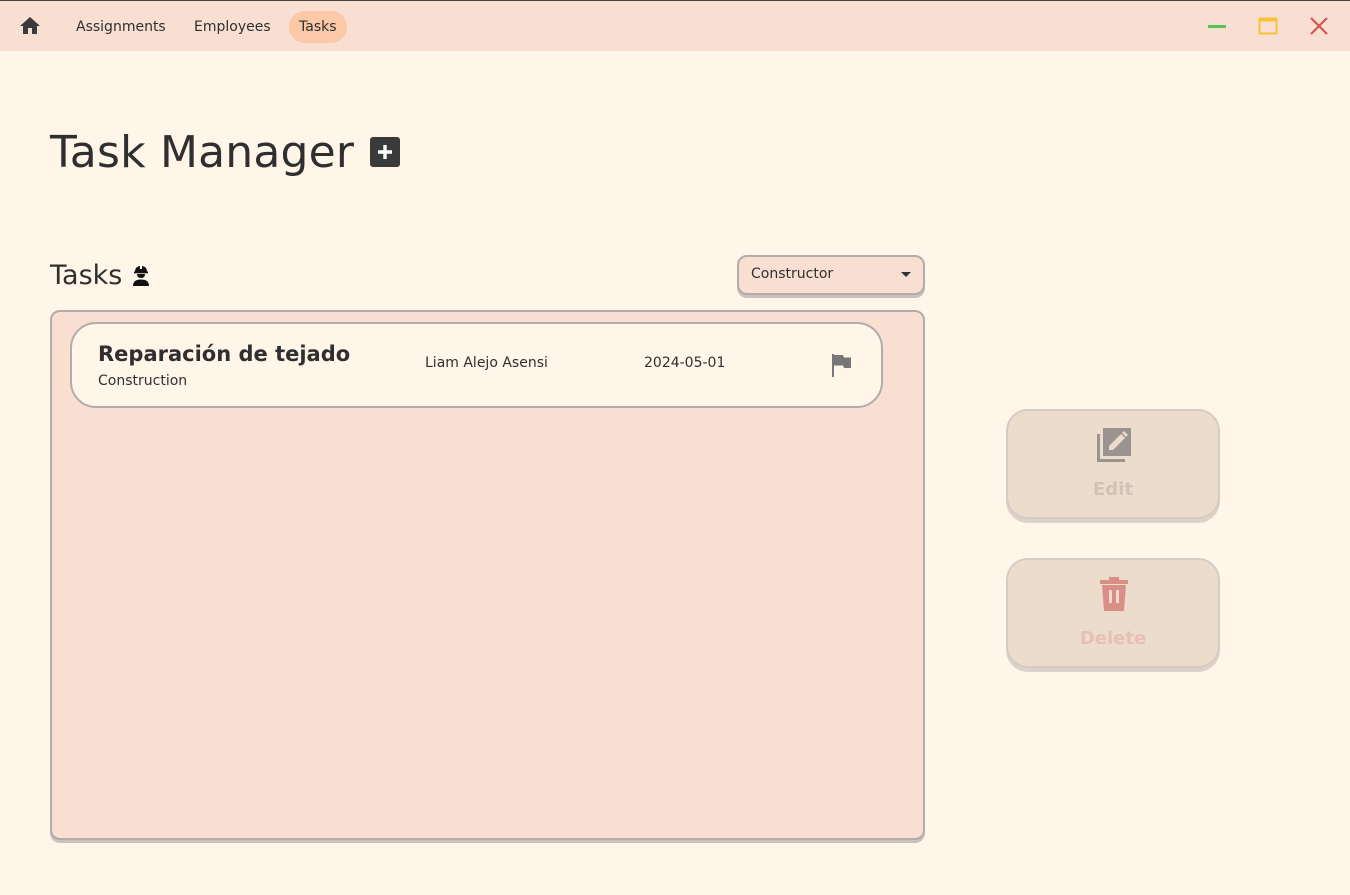 The height and width of the screenshot is (895, 1350). I want to click on chevron-down-icon, so click(906, 274).